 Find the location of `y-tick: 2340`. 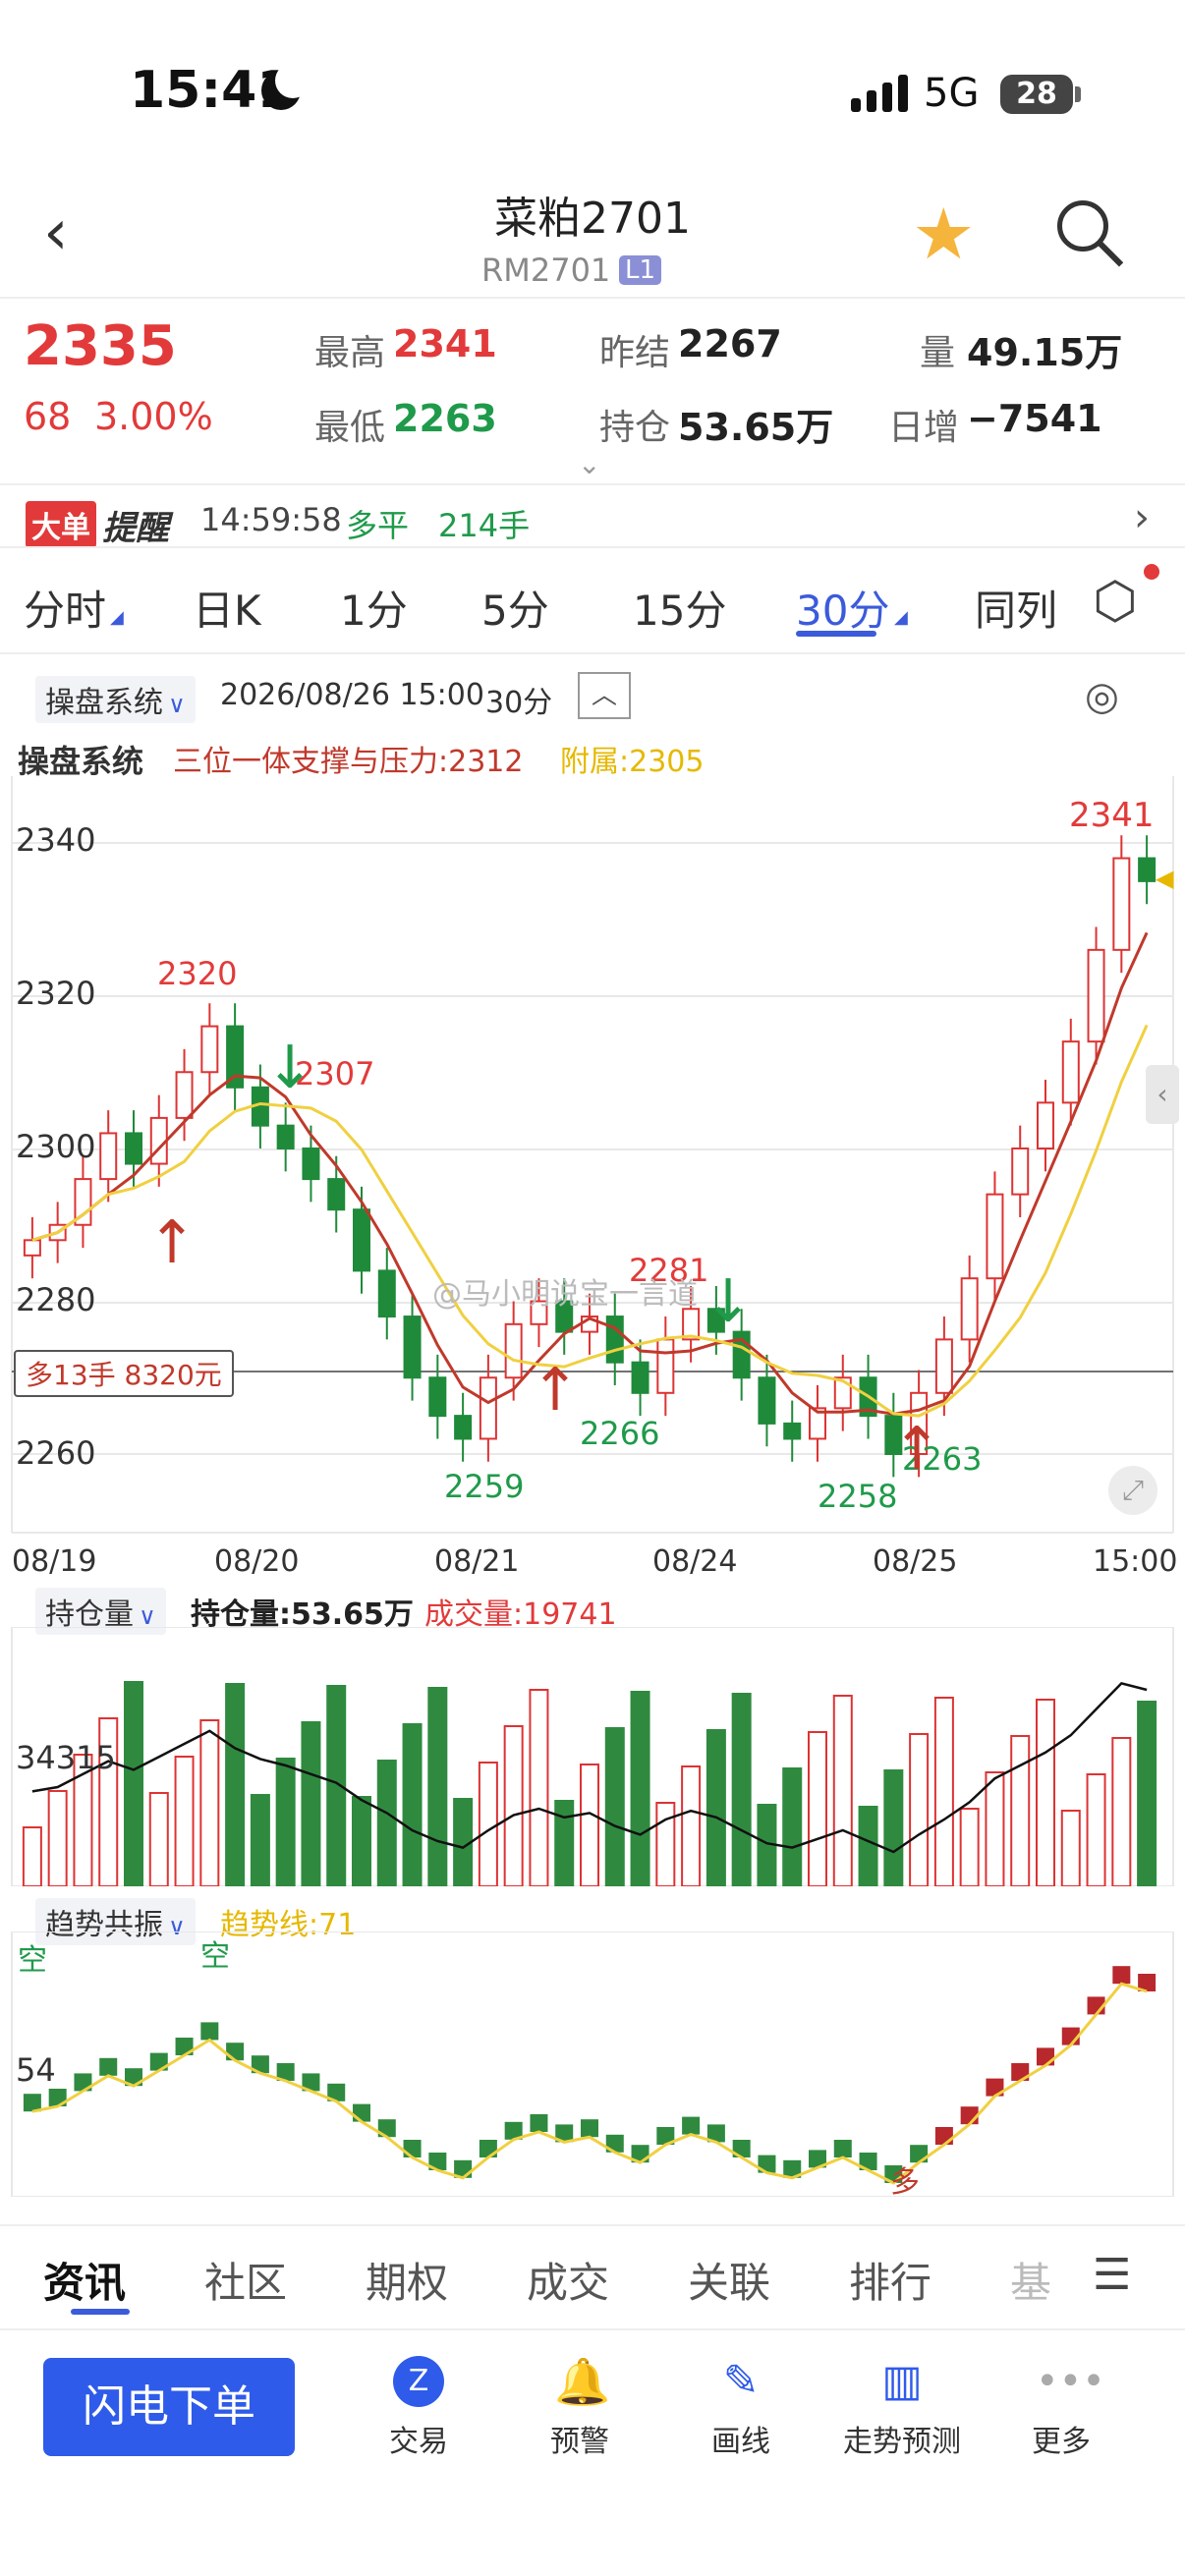

y-tick: 2340 is located at coordinates (56, 840).